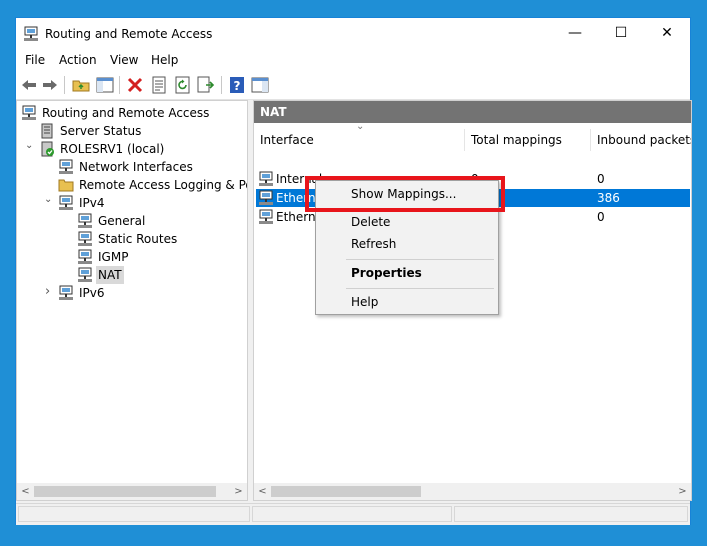  What do you see at coordinates (81, 85) in the screenshot?
I see `up-folder-icon` at bounding box center [81, 85].